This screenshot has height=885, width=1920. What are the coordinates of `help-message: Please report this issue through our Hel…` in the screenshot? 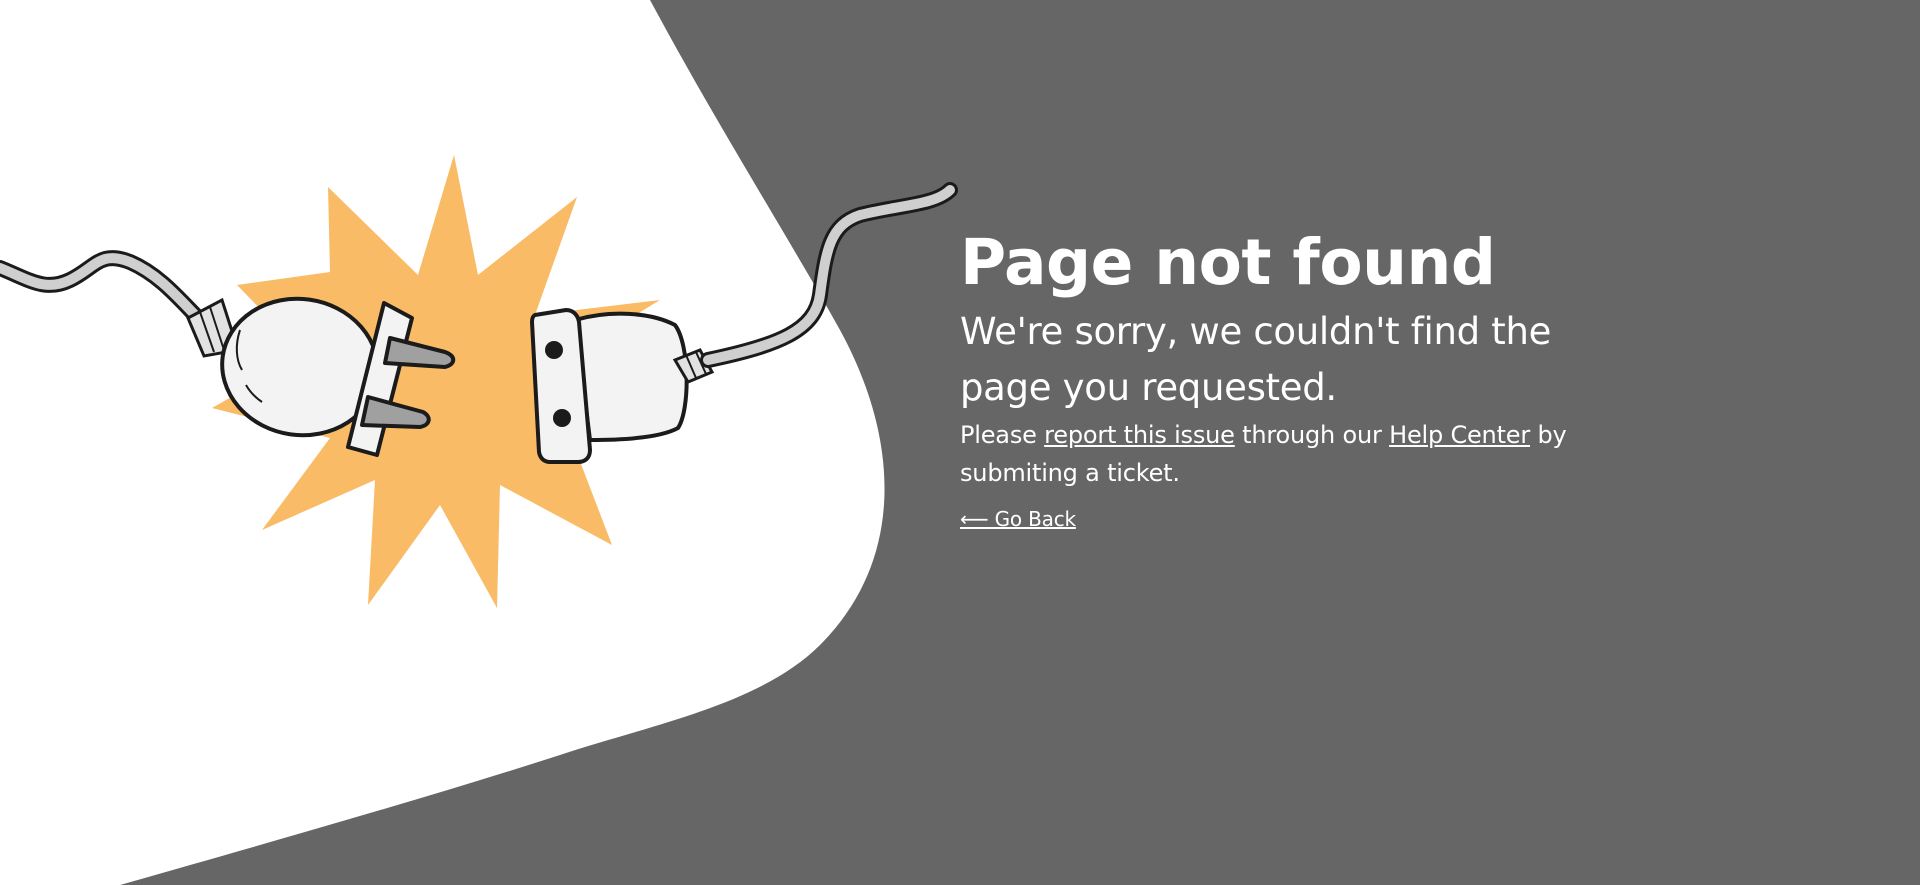 It's located at (1300, 454).